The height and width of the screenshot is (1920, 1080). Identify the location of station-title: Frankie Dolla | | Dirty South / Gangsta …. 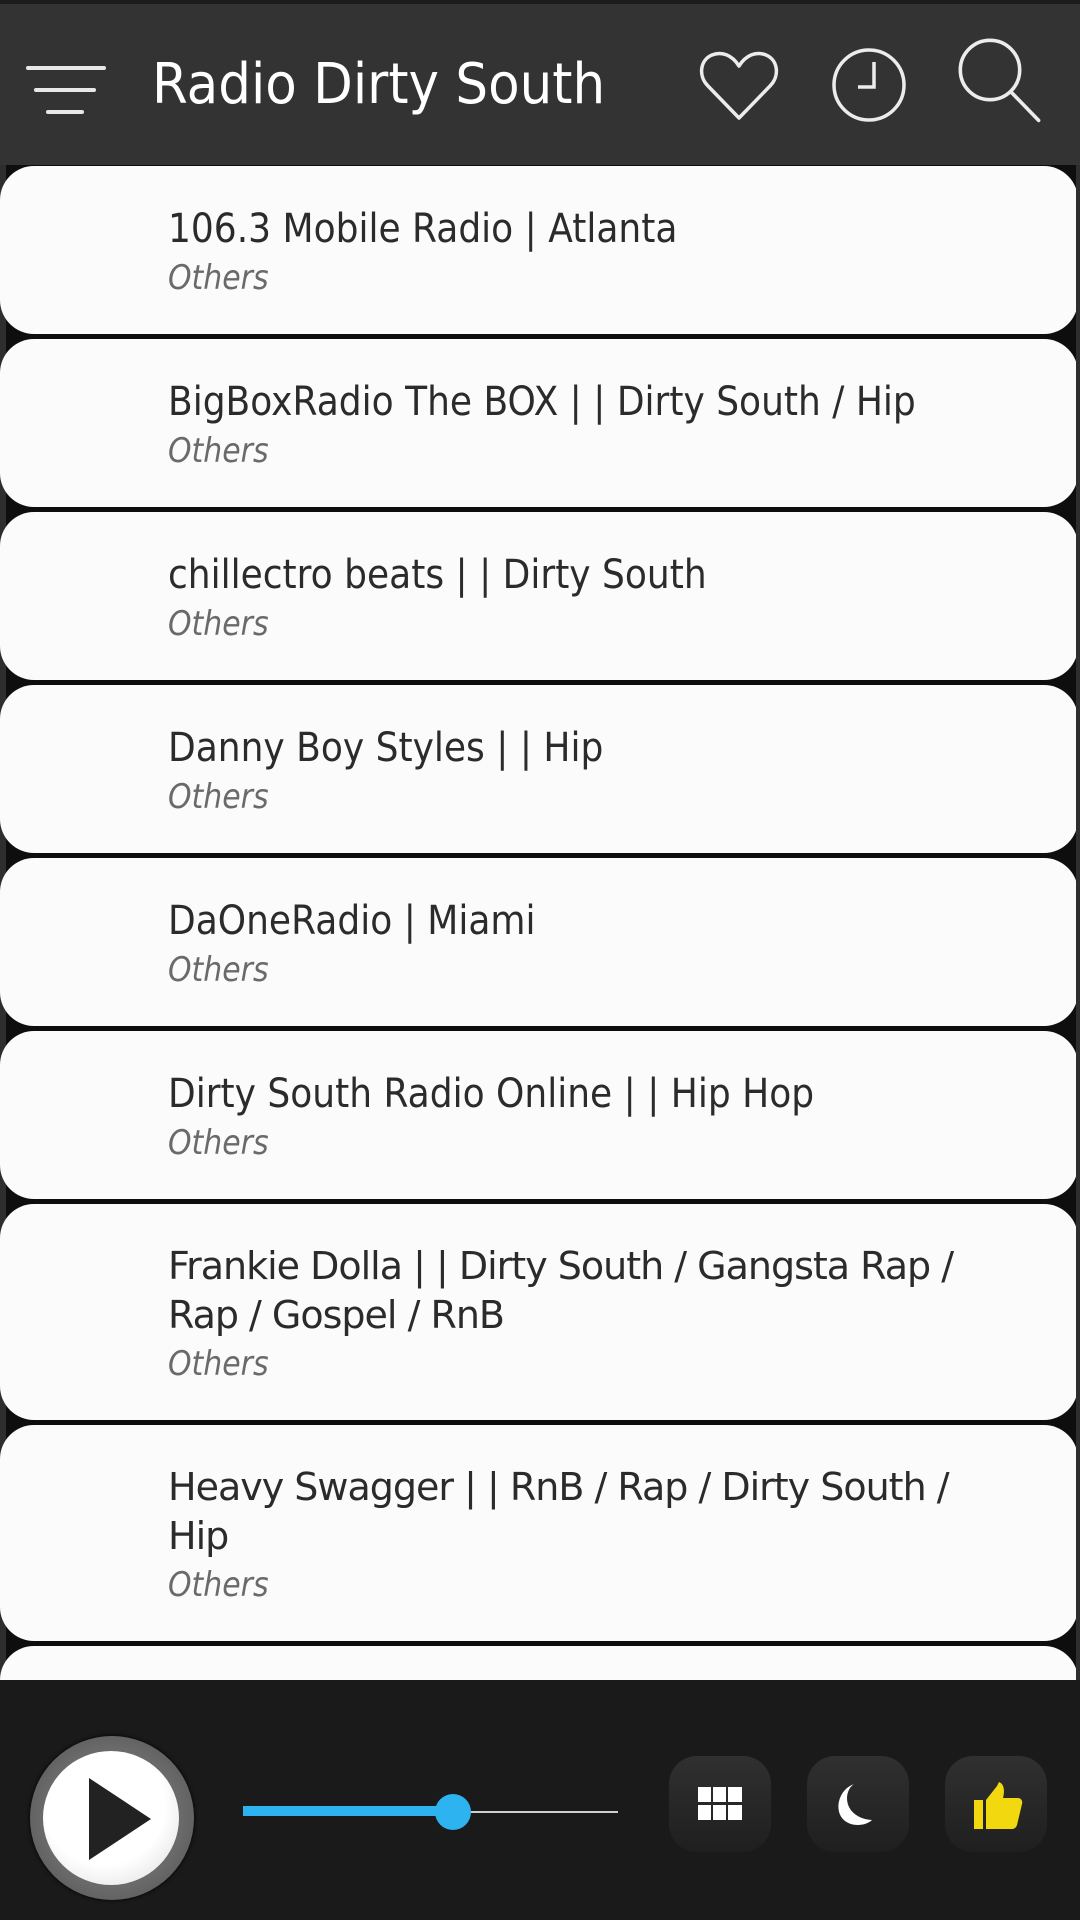
(561, 1290).